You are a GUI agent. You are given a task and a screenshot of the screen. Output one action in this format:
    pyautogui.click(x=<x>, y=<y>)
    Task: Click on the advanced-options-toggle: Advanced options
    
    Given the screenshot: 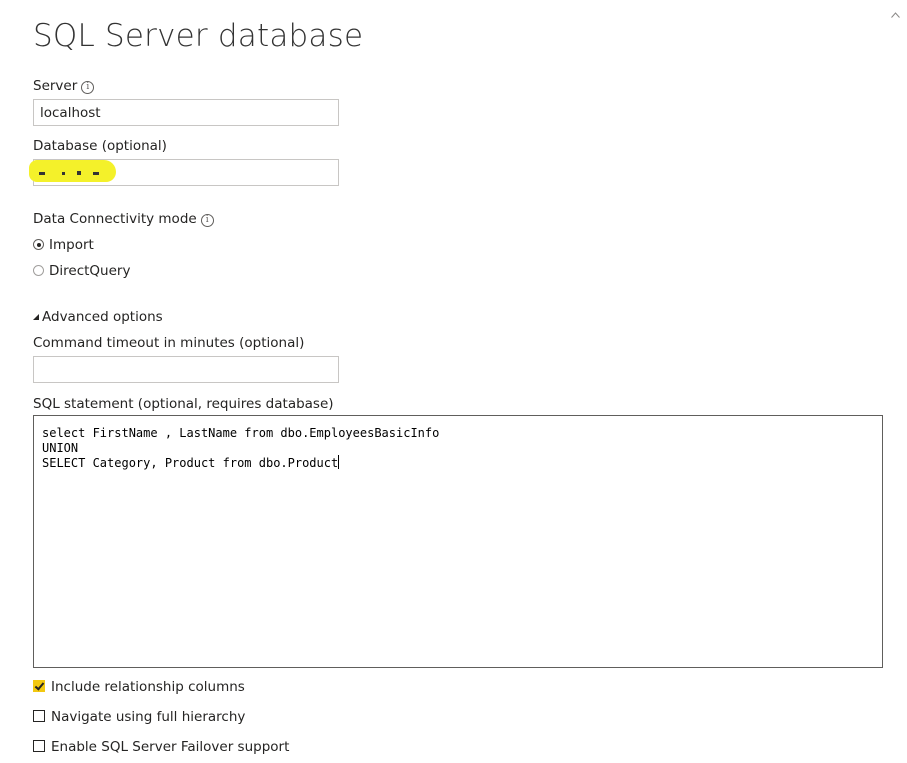 What is the action you would take?
    pyautogui.click(x=98, y=317)
    